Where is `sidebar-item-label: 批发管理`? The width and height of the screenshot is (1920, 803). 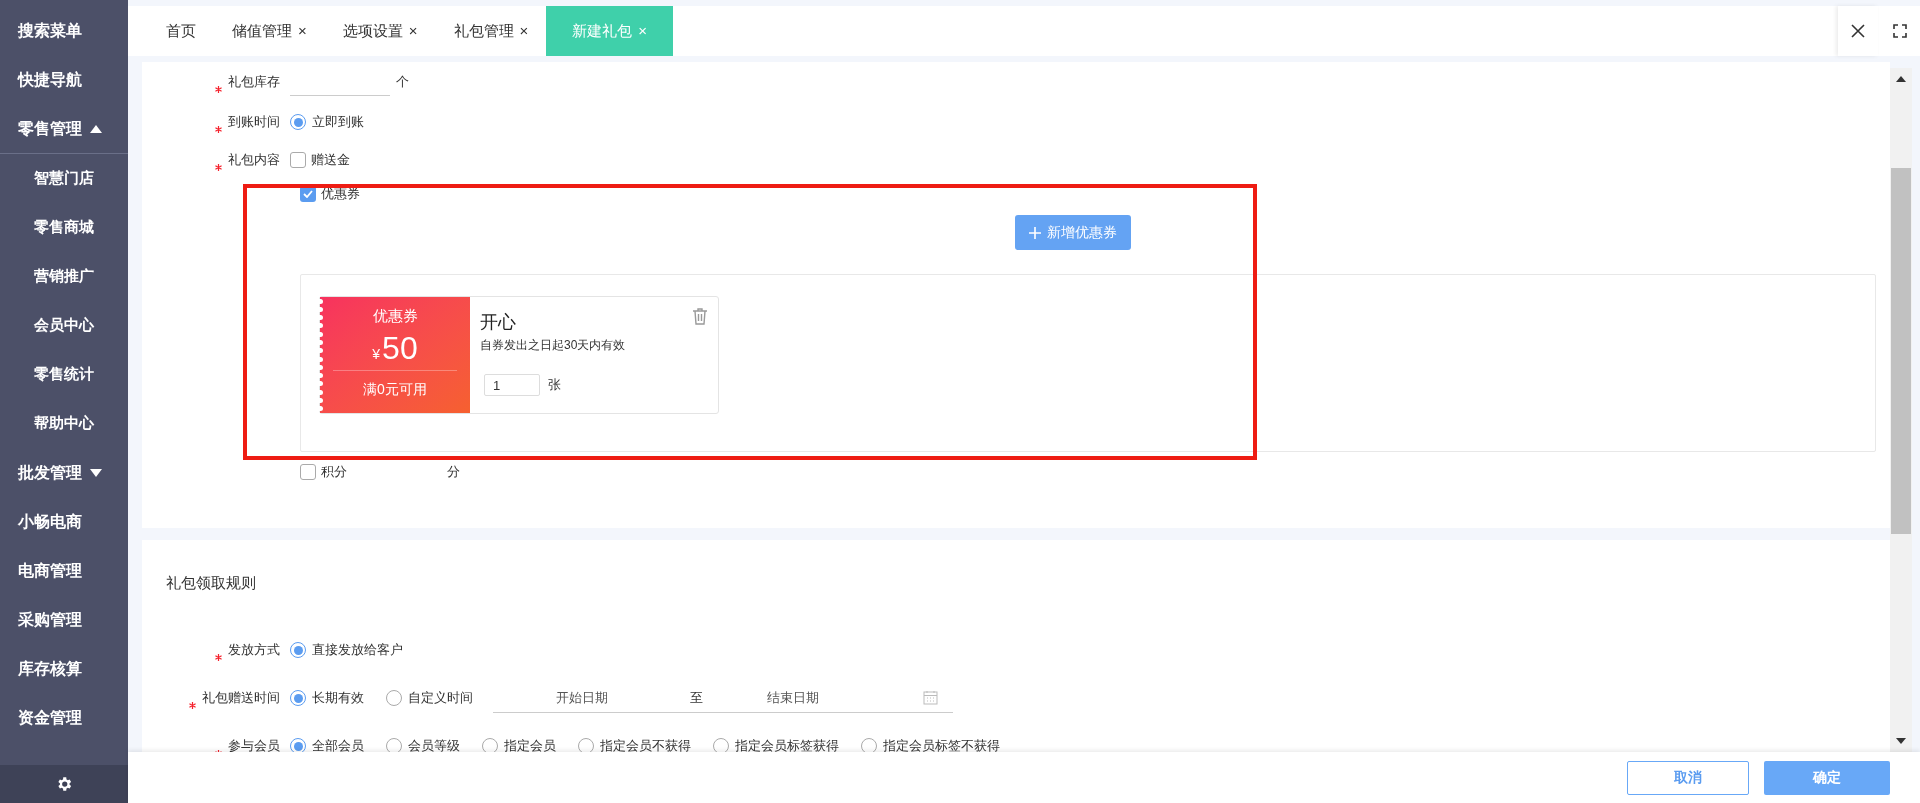 sidebar-item-label: 批发管理 is located at coordinates (50, 472).